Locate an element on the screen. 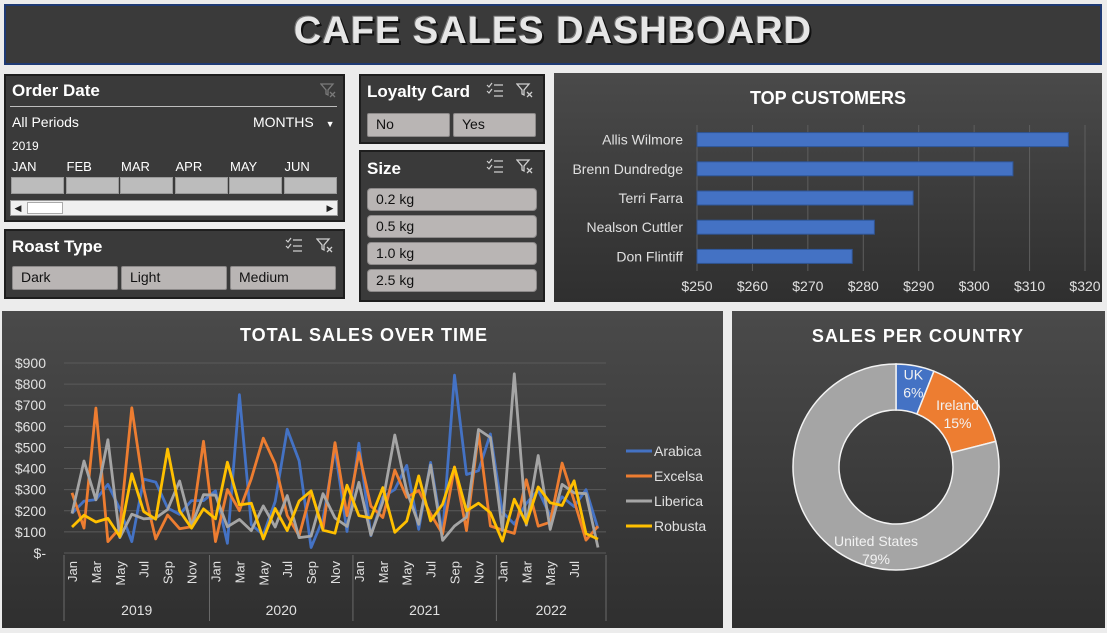 This screenshot has width=1107, height=633. scroll-thumb is located at coordinates (45, 208).